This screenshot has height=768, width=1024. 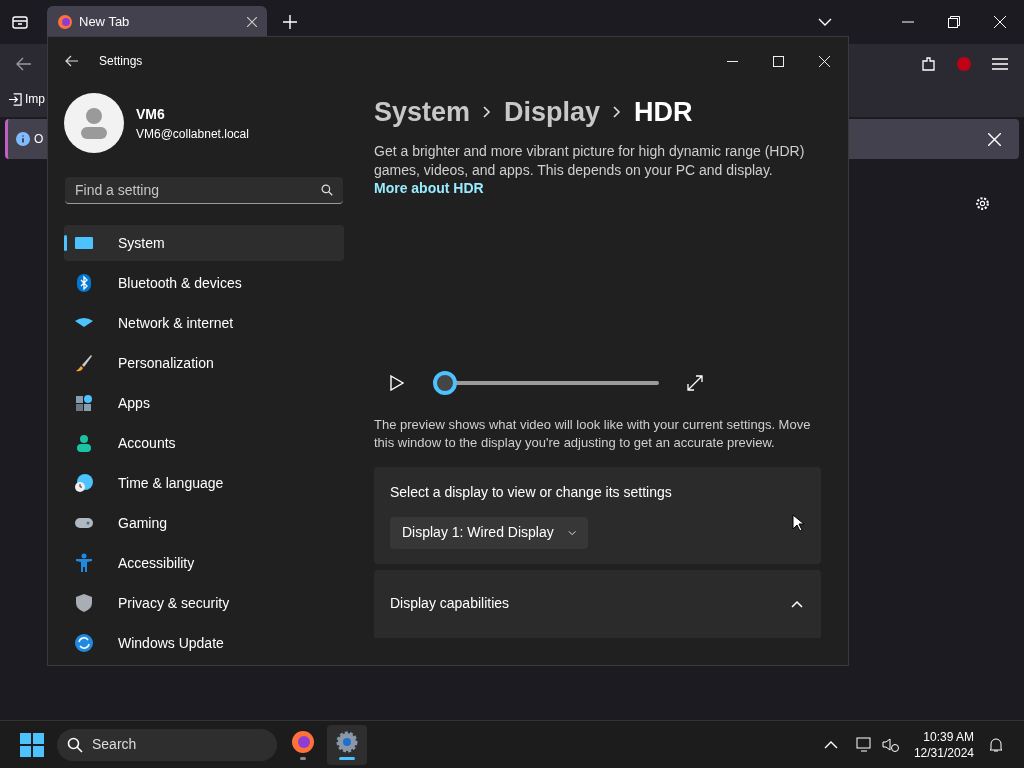 What do you see at coordinates (593, 433) in the screenshot?
I see `preview-note: The preview shows what video will look like with your current settings. Move this window to the display you're adjusting to get an accurate preview.` at bounding box center [593, 433].